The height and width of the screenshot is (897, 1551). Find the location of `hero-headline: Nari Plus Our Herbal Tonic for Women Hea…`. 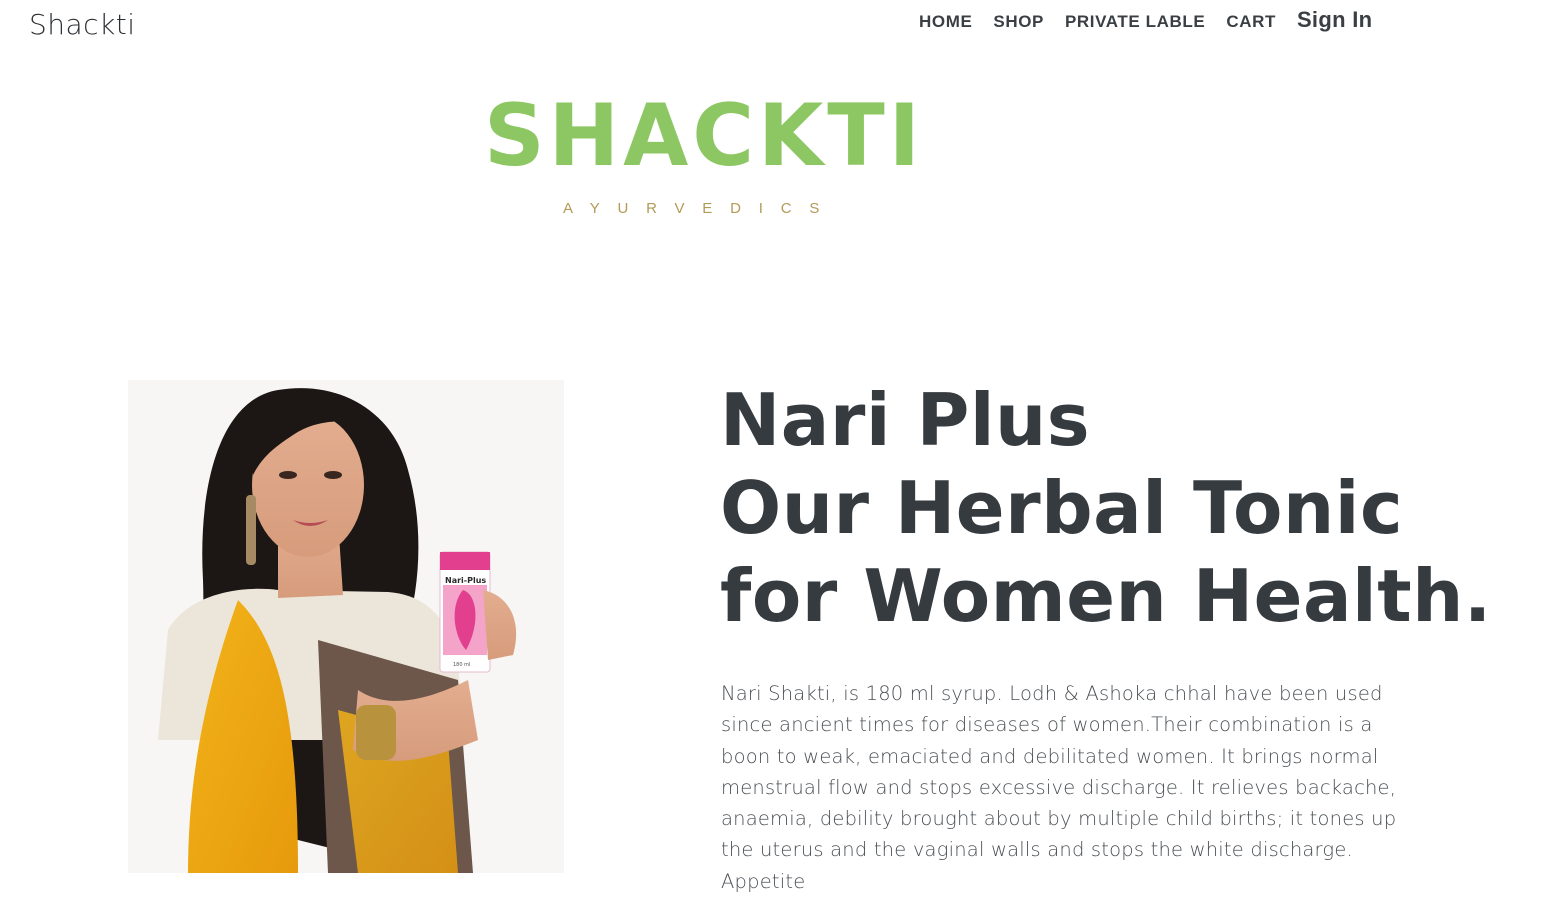

hero-headline: Nari Plus Our Herbal Tonic for Women Hea… is located at coordinates (1106, 508).